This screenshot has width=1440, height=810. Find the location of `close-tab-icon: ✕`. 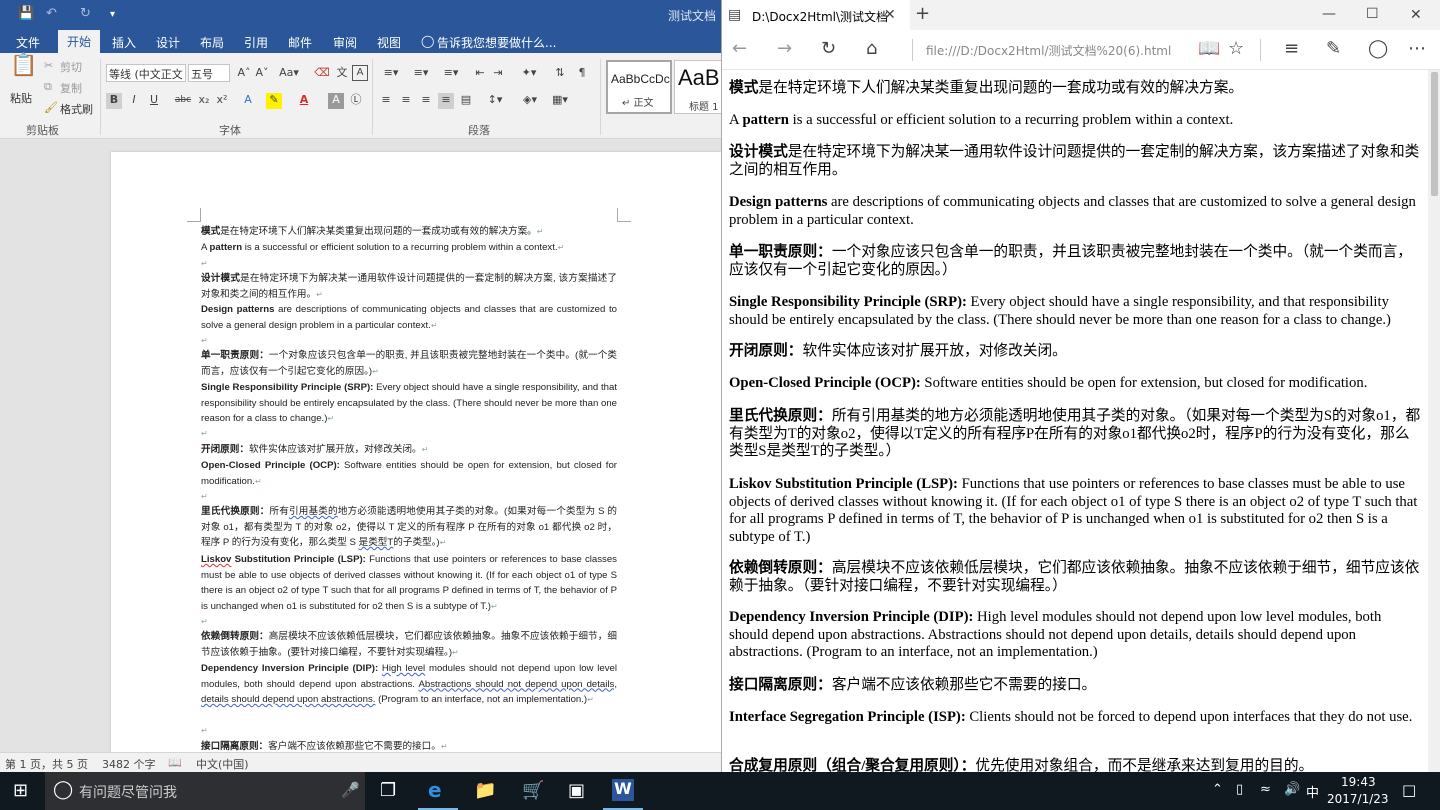

close-tab-icon: ✕ is located at coordinates (890, 15).